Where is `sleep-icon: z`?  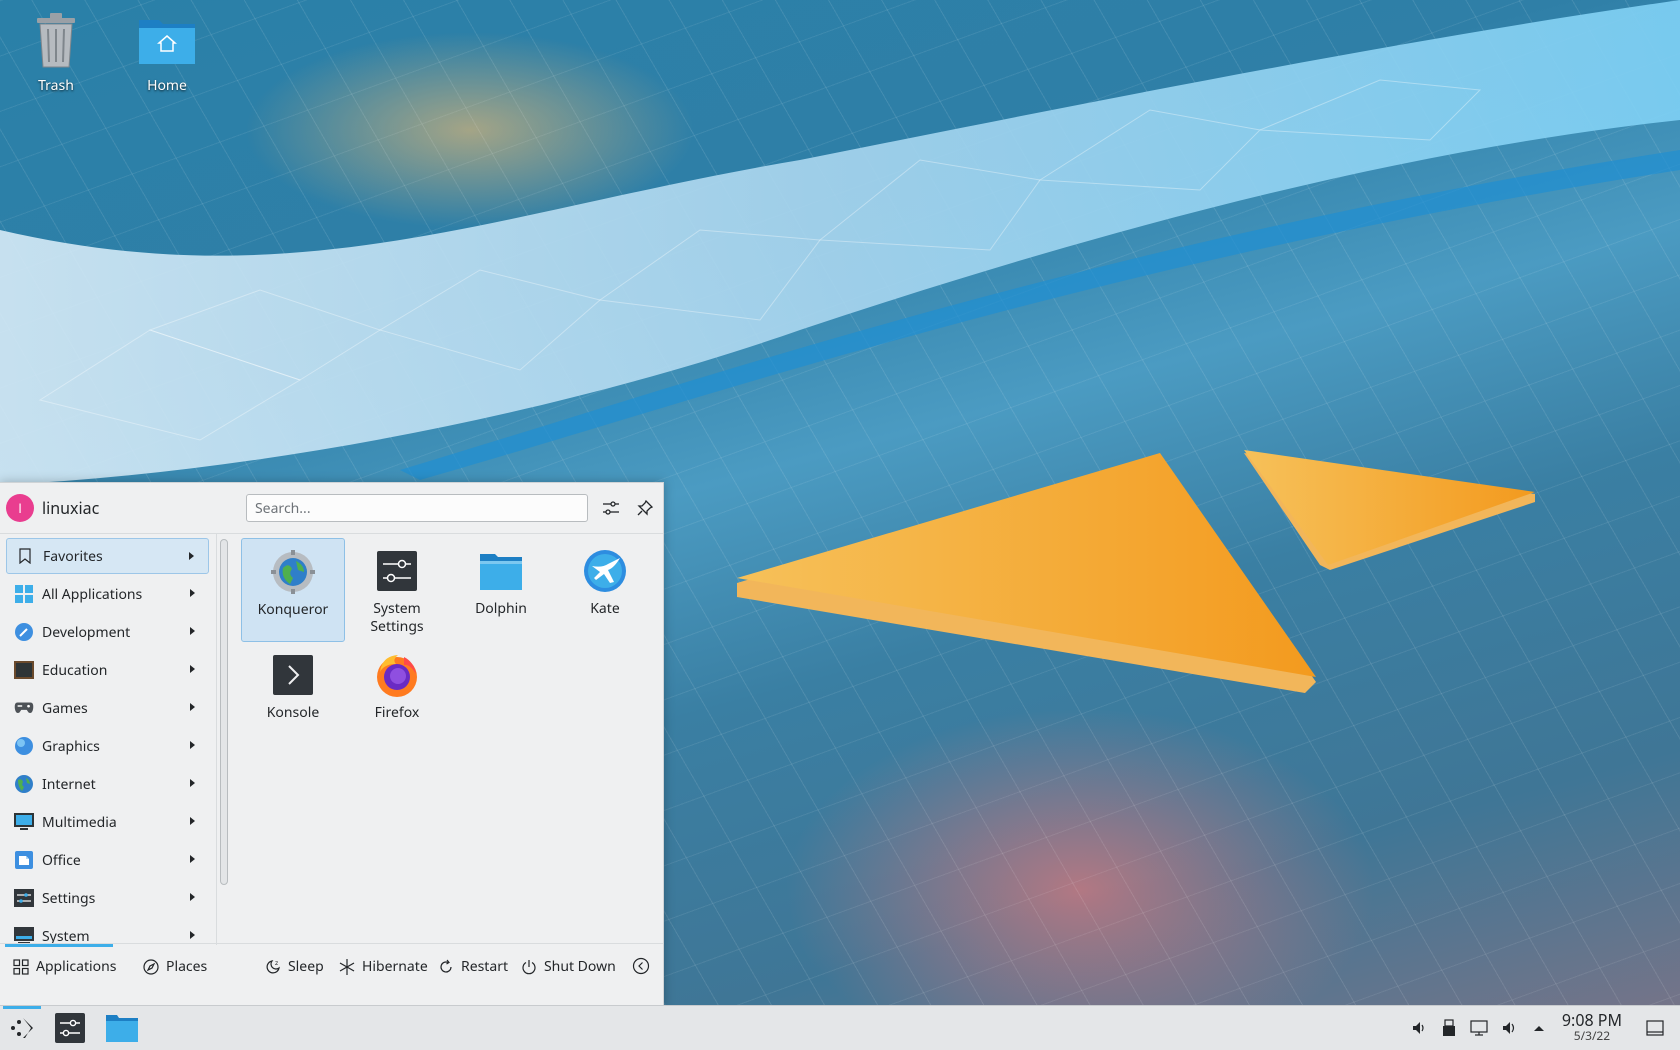
sleep-icon: z is located at coordinates (273, 967).